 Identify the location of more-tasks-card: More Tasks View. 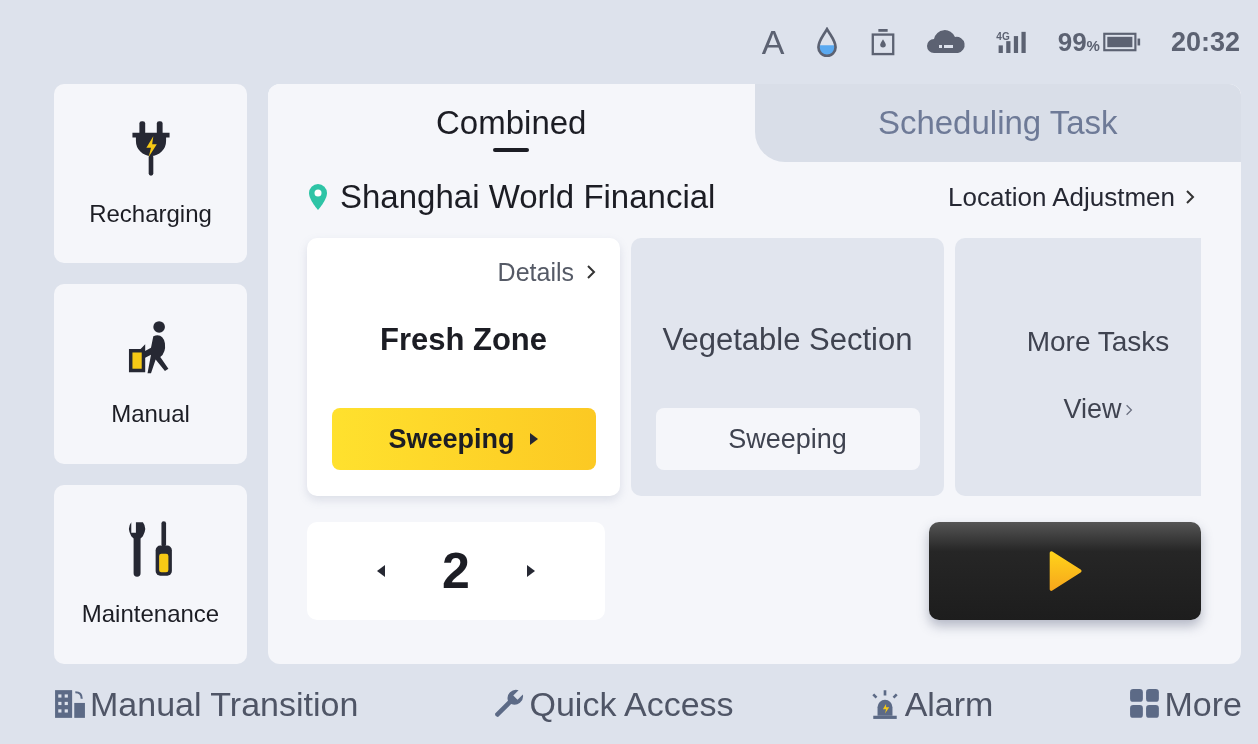
(1078, 367).